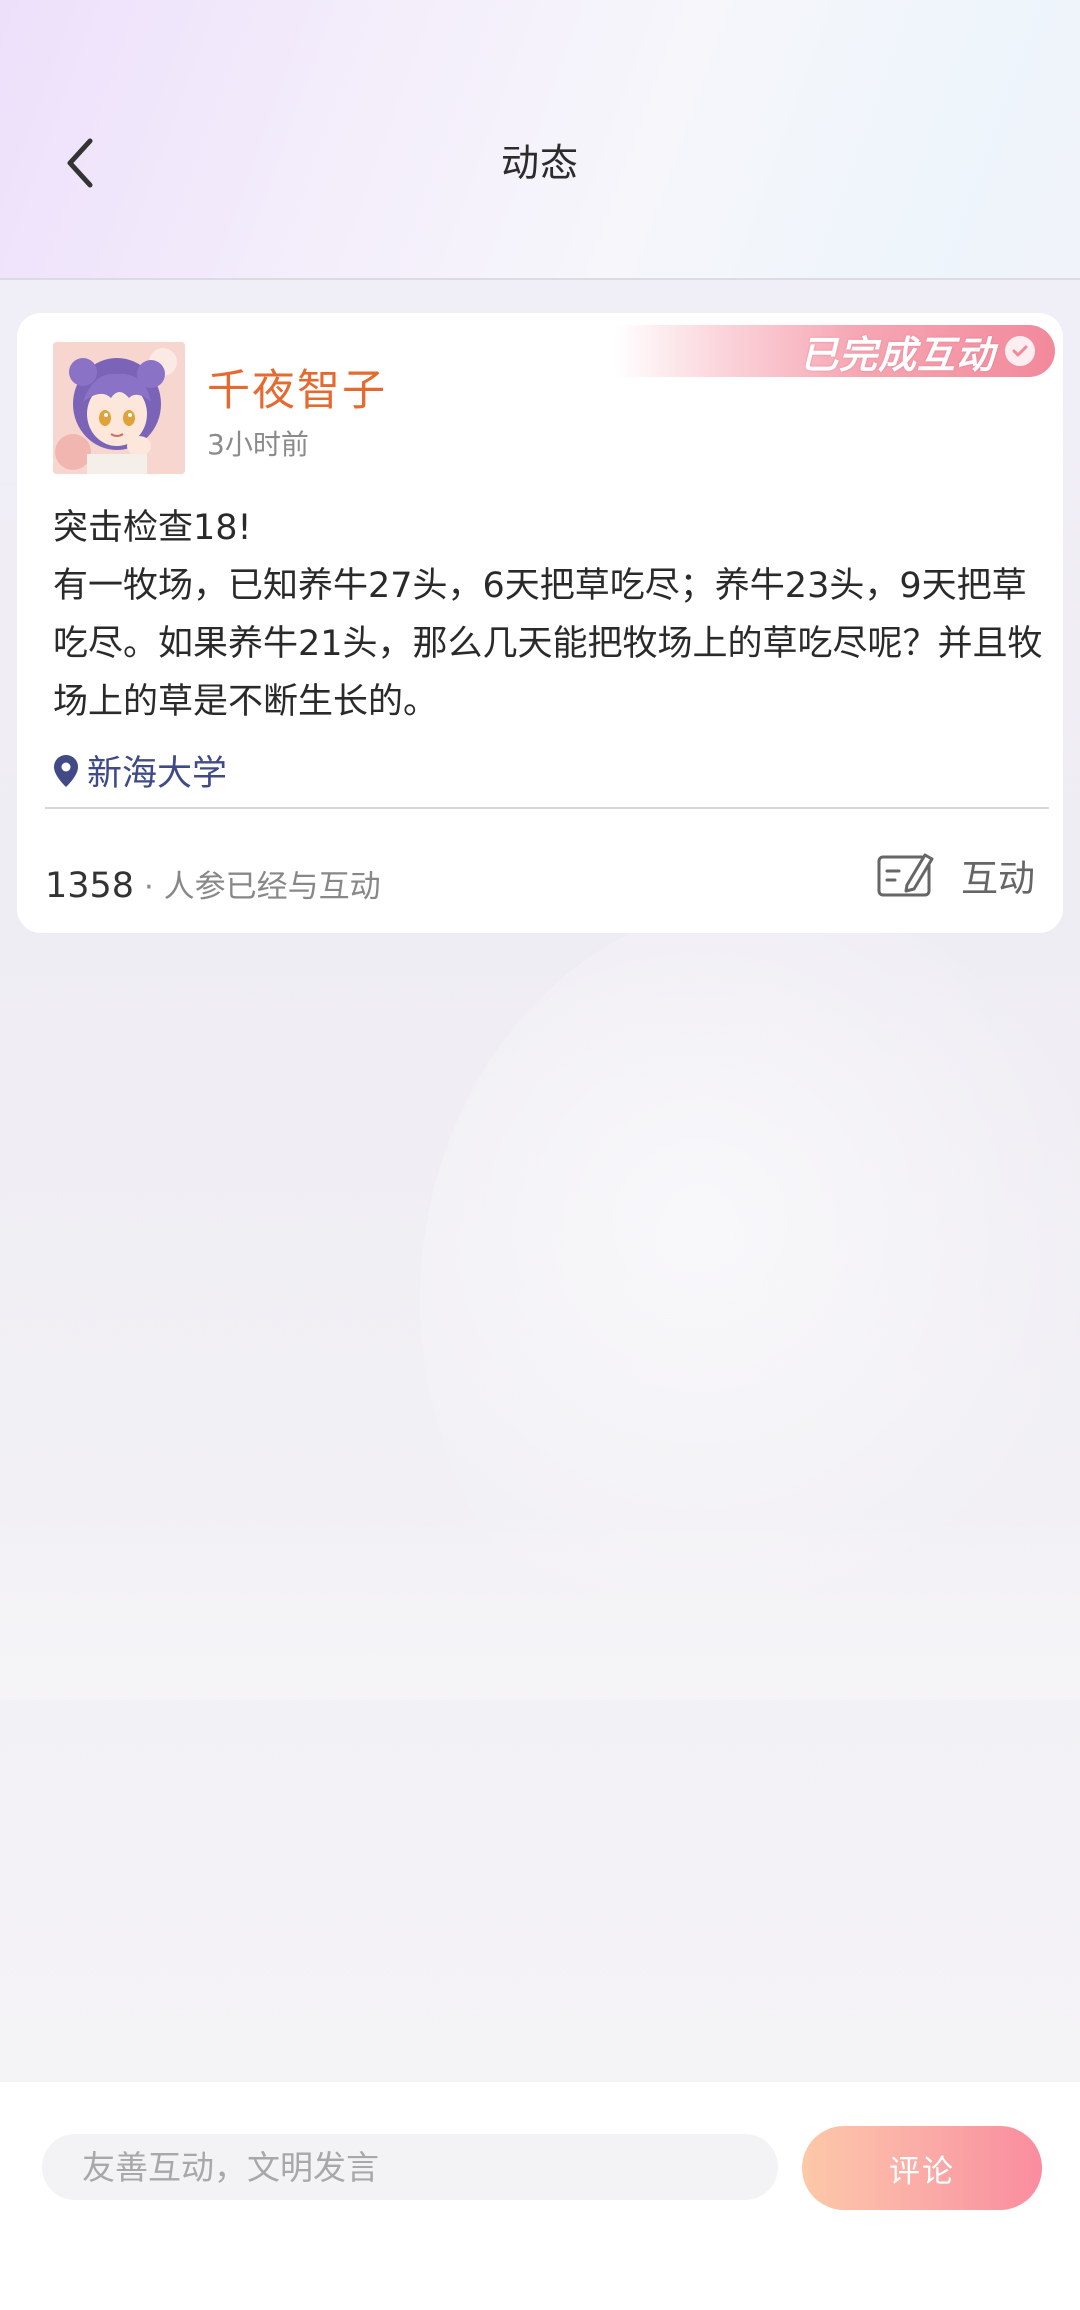 This screenshot has height=2310, width=1080. I want to click on location-label: 新海大学, so click(157, 774).